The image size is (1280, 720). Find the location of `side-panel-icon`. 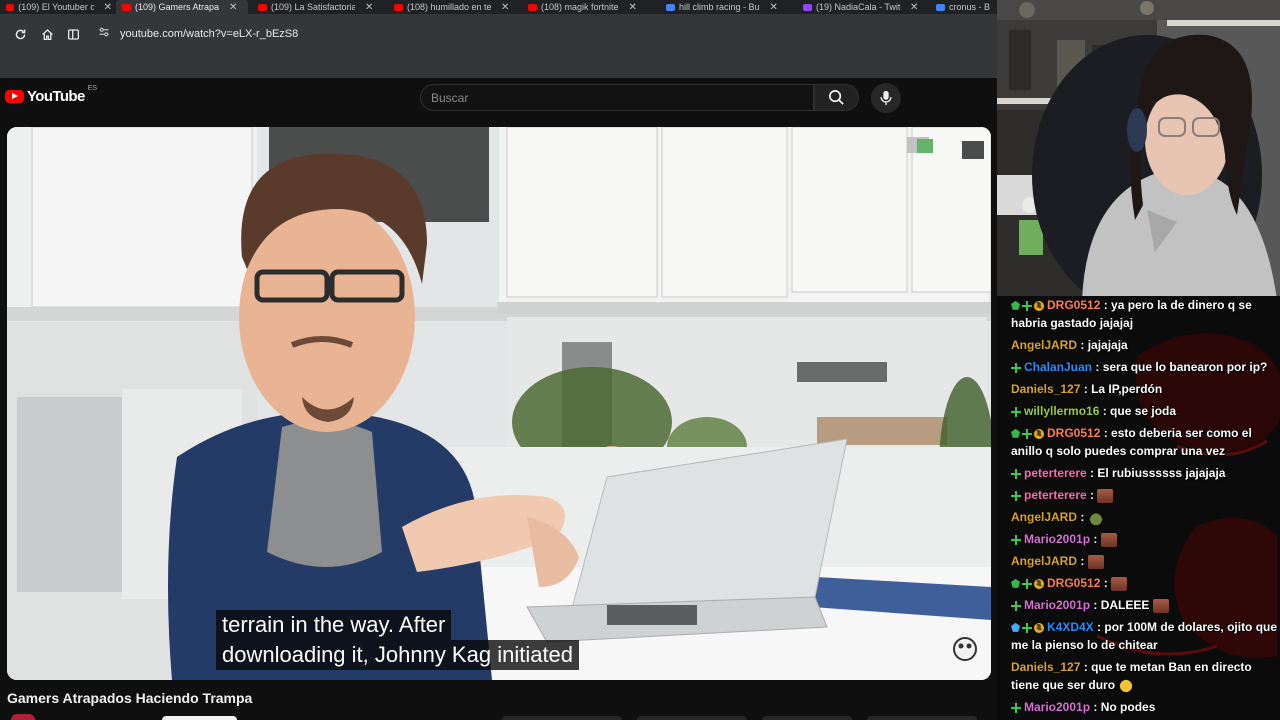

side-panel-icon is located at coordinates (73, 34).